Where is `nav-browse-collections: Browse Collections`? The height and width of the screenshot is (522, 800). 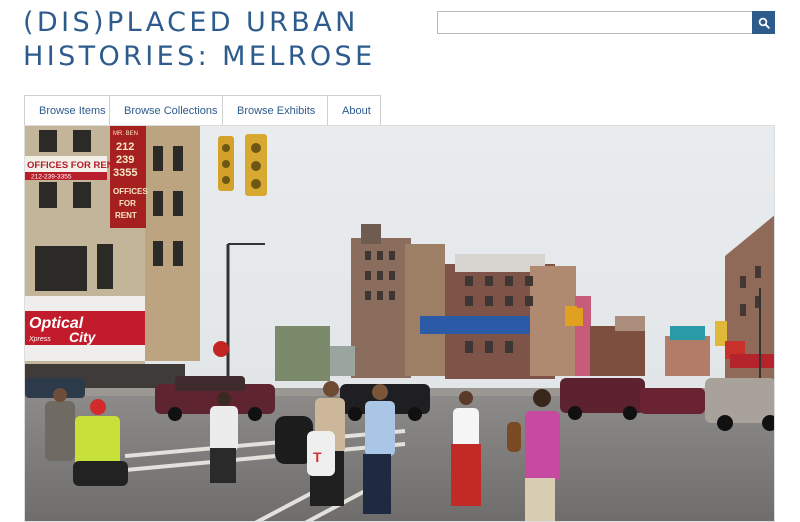 nav-browse-collections: Browse Collections is located at coordinates (166, 110).